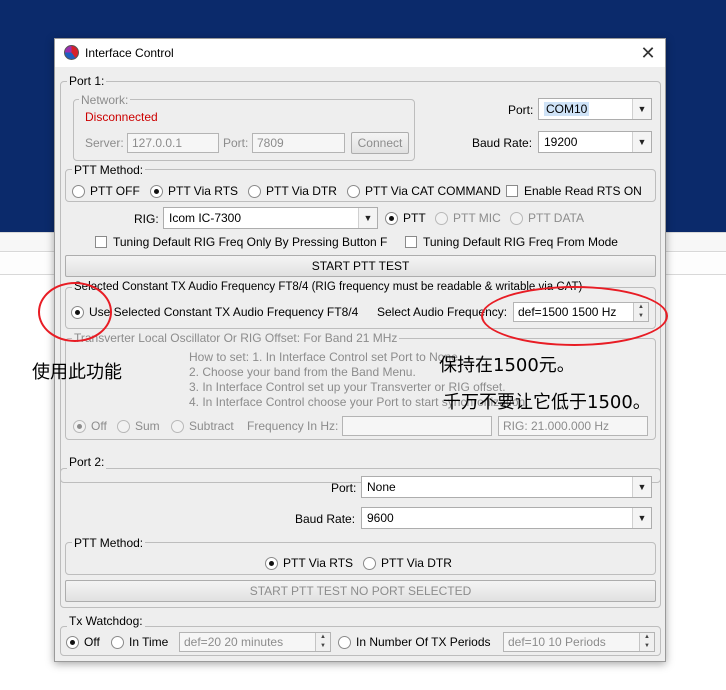  What do you see at coordinates (380, 518) in the screenshot?
I see `port2-baud-value: 9600` at bounding box center [380, 518].